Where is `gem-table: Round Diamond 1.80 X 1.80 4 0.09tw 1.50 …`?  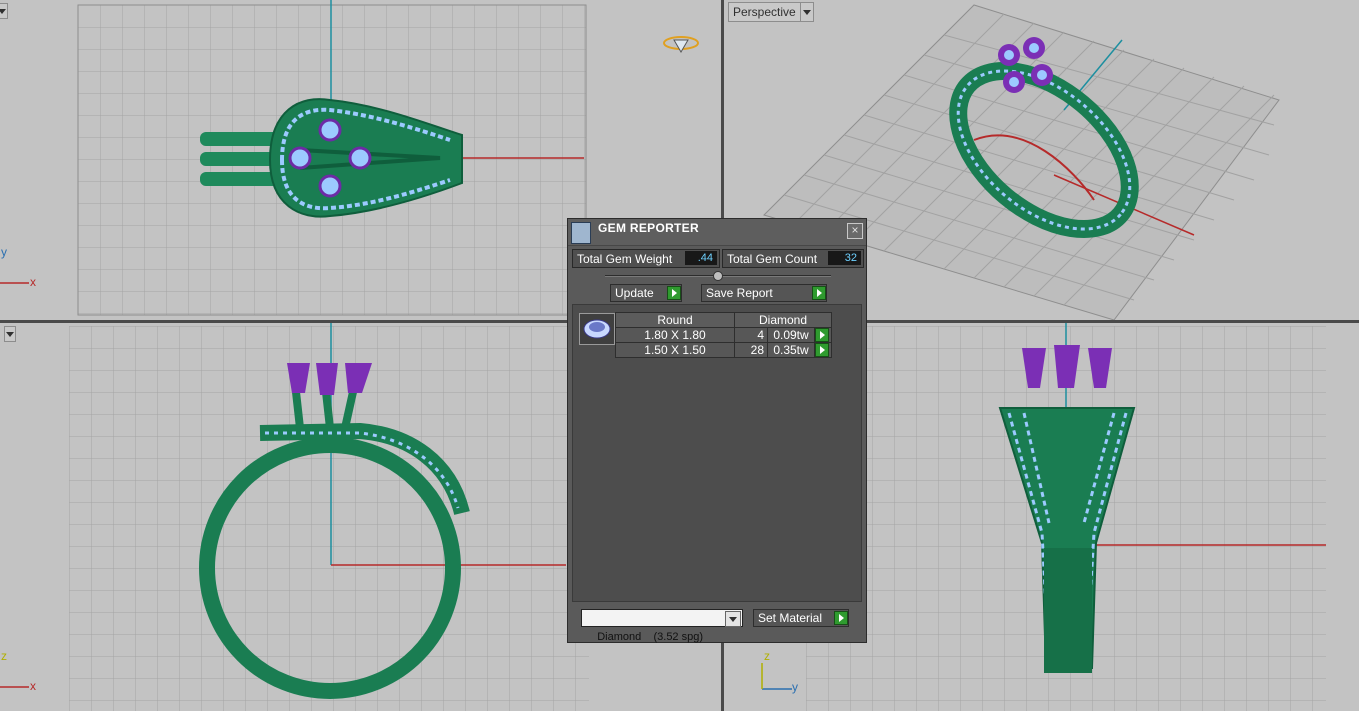
gem-table: Round Diamond 1.80 X 1.80 4 0.09tw 1.50 … is located at coordinates (723, 335).